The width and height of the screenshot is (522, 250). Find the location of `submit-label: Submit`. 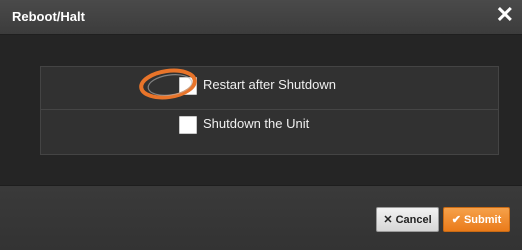

submit-label: Submit is located at coordinates (482, 219).